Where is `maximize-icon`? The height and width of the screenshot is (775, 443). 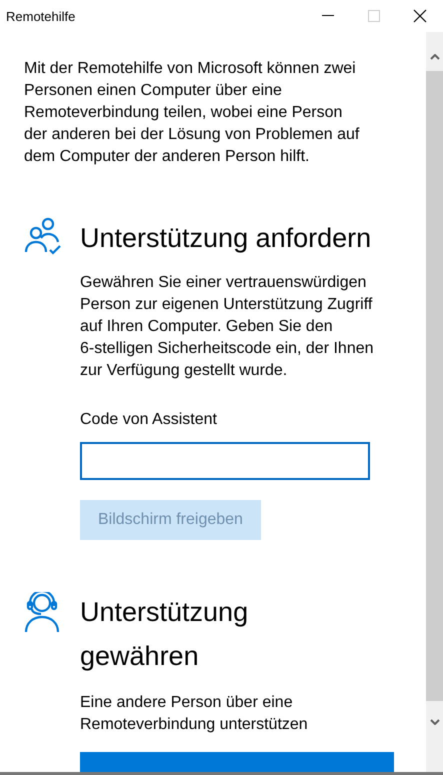 maximize-icon is located at coordinates (374, 16).